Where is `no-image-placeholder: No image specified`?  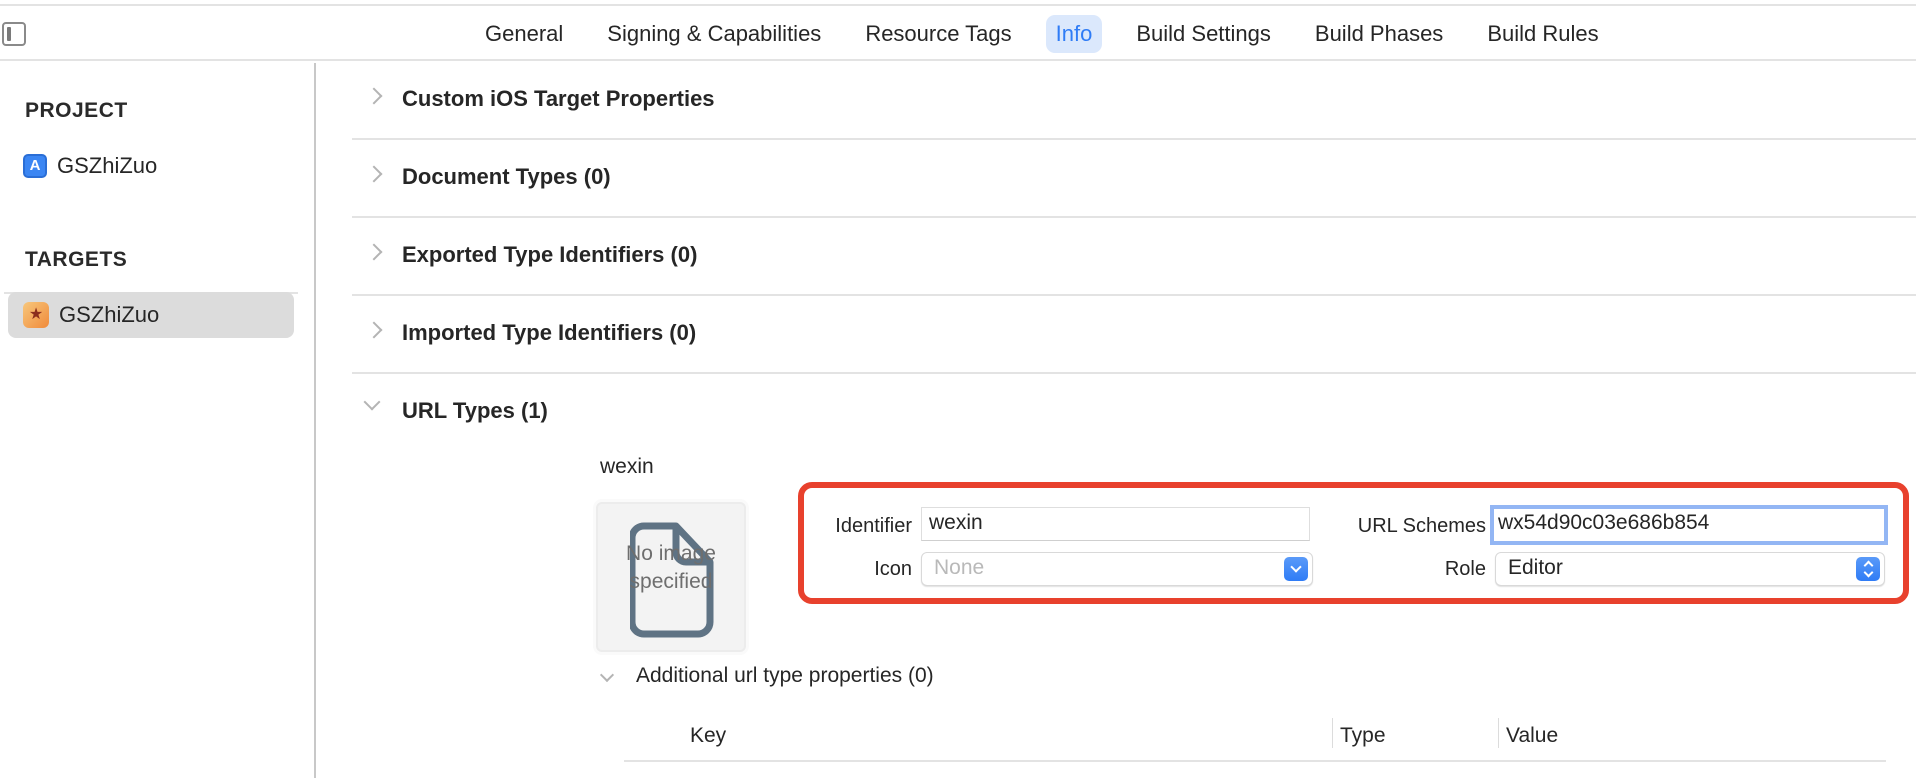 no-image-placeholder: No image specified is located at coordinates (671, 567).